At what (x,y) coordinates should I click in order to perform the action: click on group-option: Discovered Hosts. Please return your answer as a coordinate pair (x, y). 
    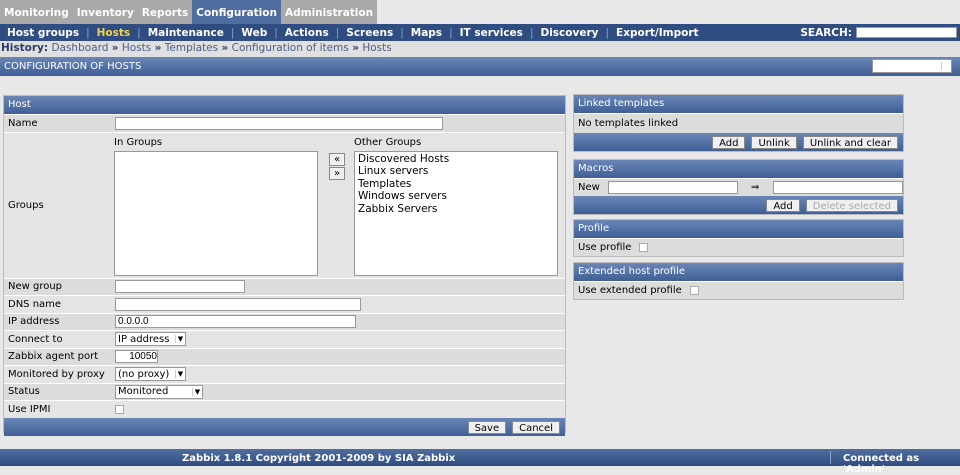
    Looking at the image, I should click on (456, 159).